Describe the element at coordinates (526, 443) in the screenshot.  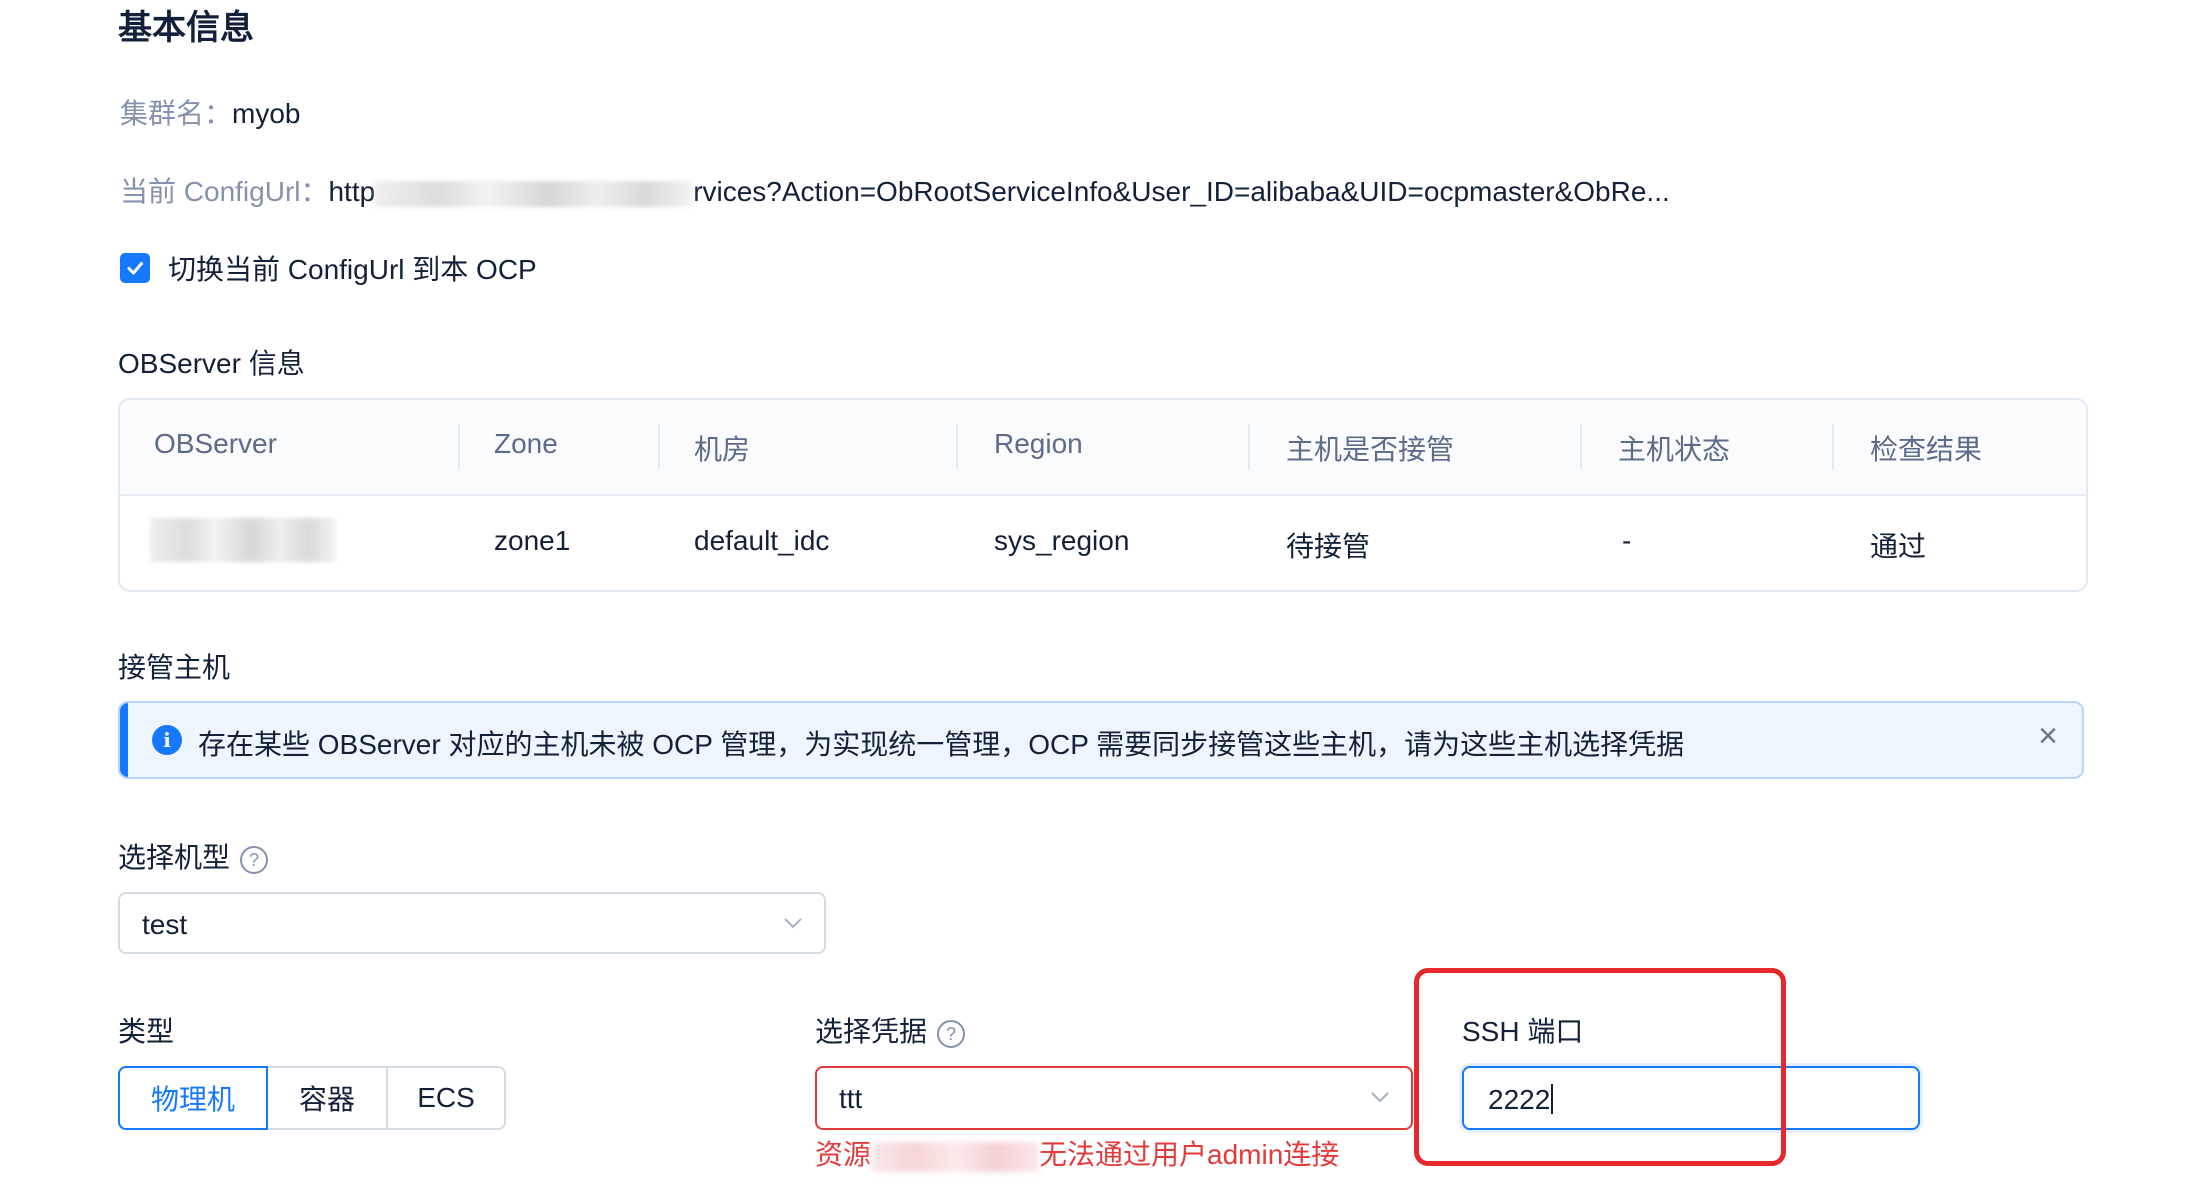
I see `column-header-zone: Zone` at that location.